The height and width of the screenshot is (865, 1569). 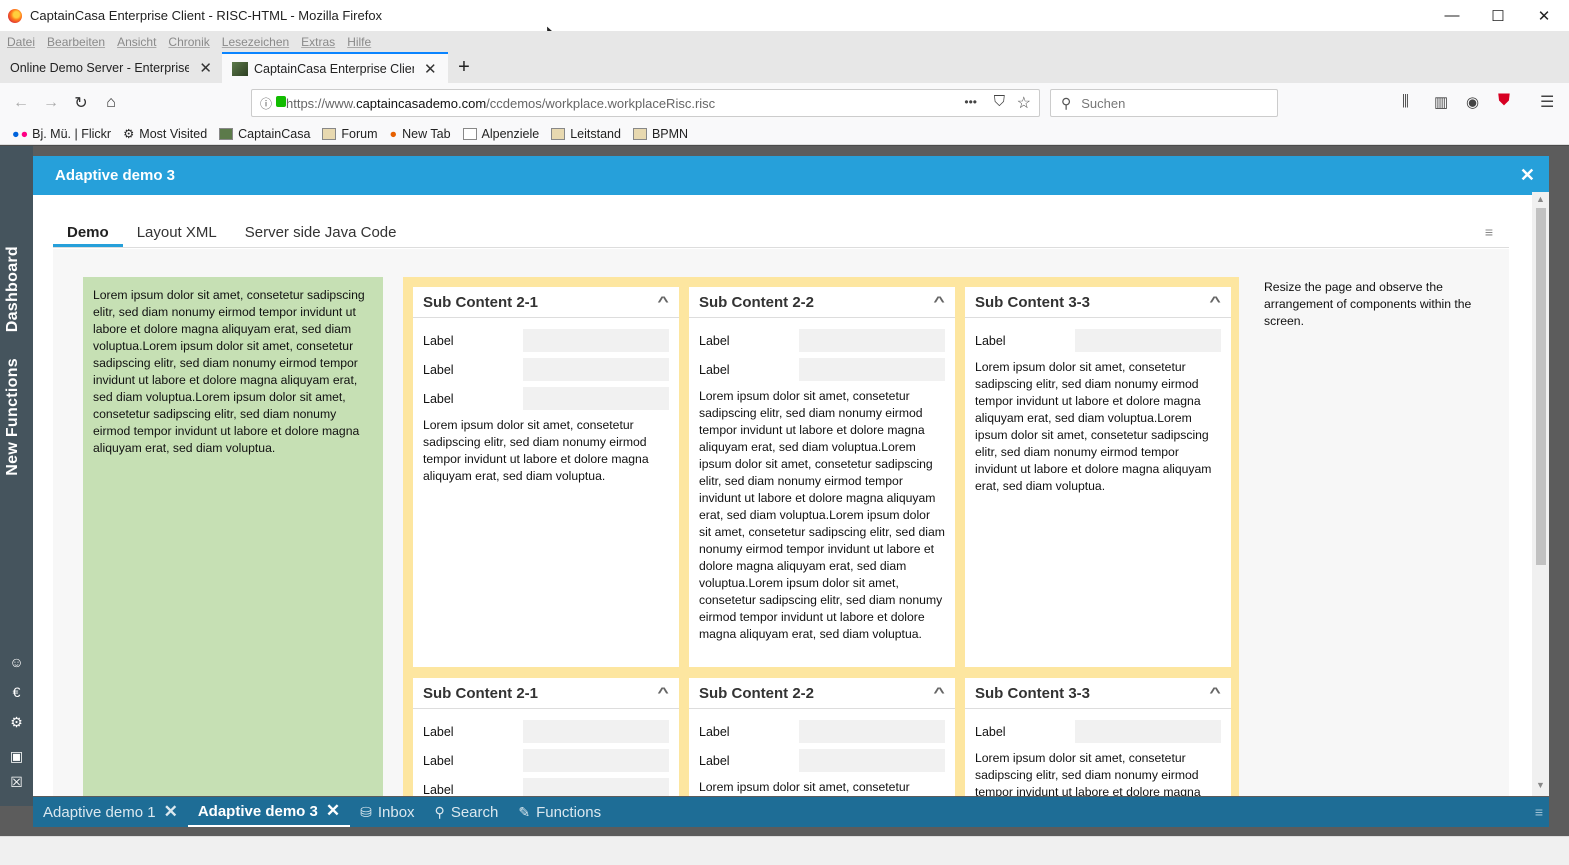 What do you see at coordinates (467, 812) in the screenshot?
I see `workplace-search: ⚲ Search` at bounding box center [467, 812].